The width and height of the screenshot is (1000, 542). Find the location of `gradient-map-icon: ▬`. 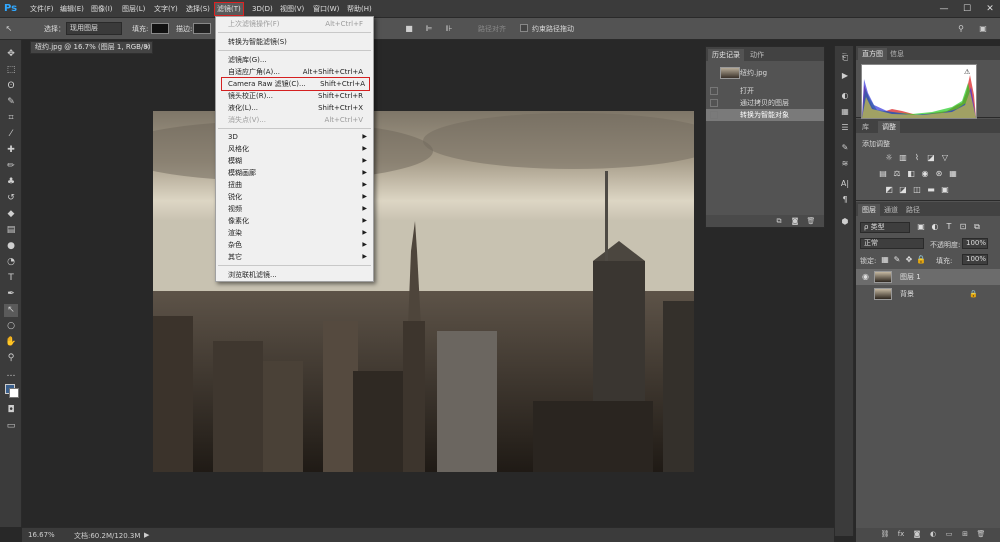

gradient-map-icon: ▬ is located at coordinates (931, 190).